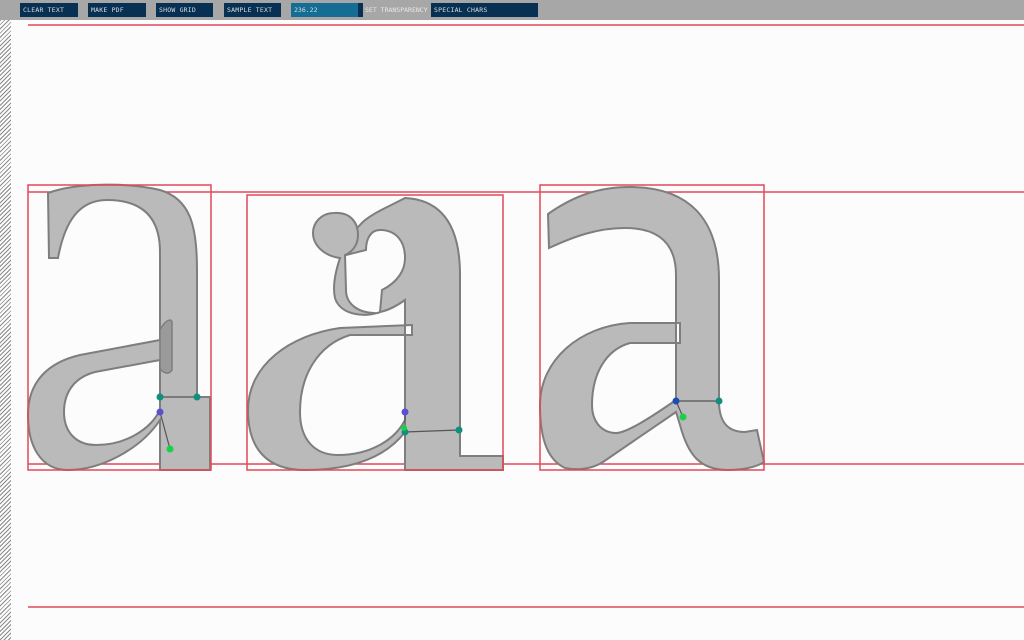 The image size is (1024, 640). Describe the element at coordinates (166, 346) in the screenshot. I see `glyph-1-terminal` at that location.